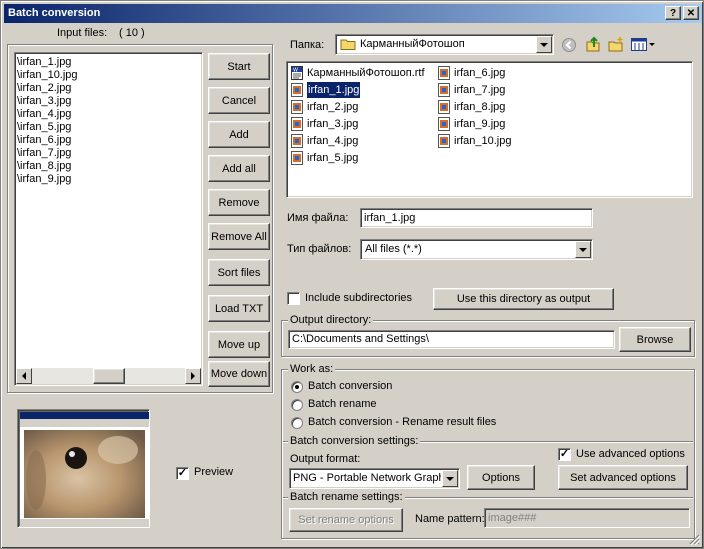  Describe the element at coordinates (182, 473) in the screenshot. I see `preview-checkbox: ✓` at that location.